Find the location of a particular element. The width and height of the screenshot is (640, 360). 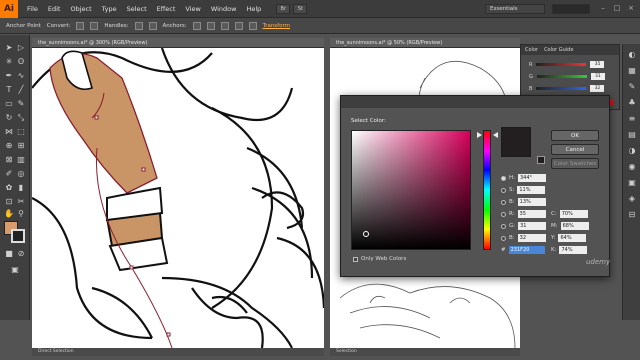

slider-r: R 35 is located at coordinates (567, 64).